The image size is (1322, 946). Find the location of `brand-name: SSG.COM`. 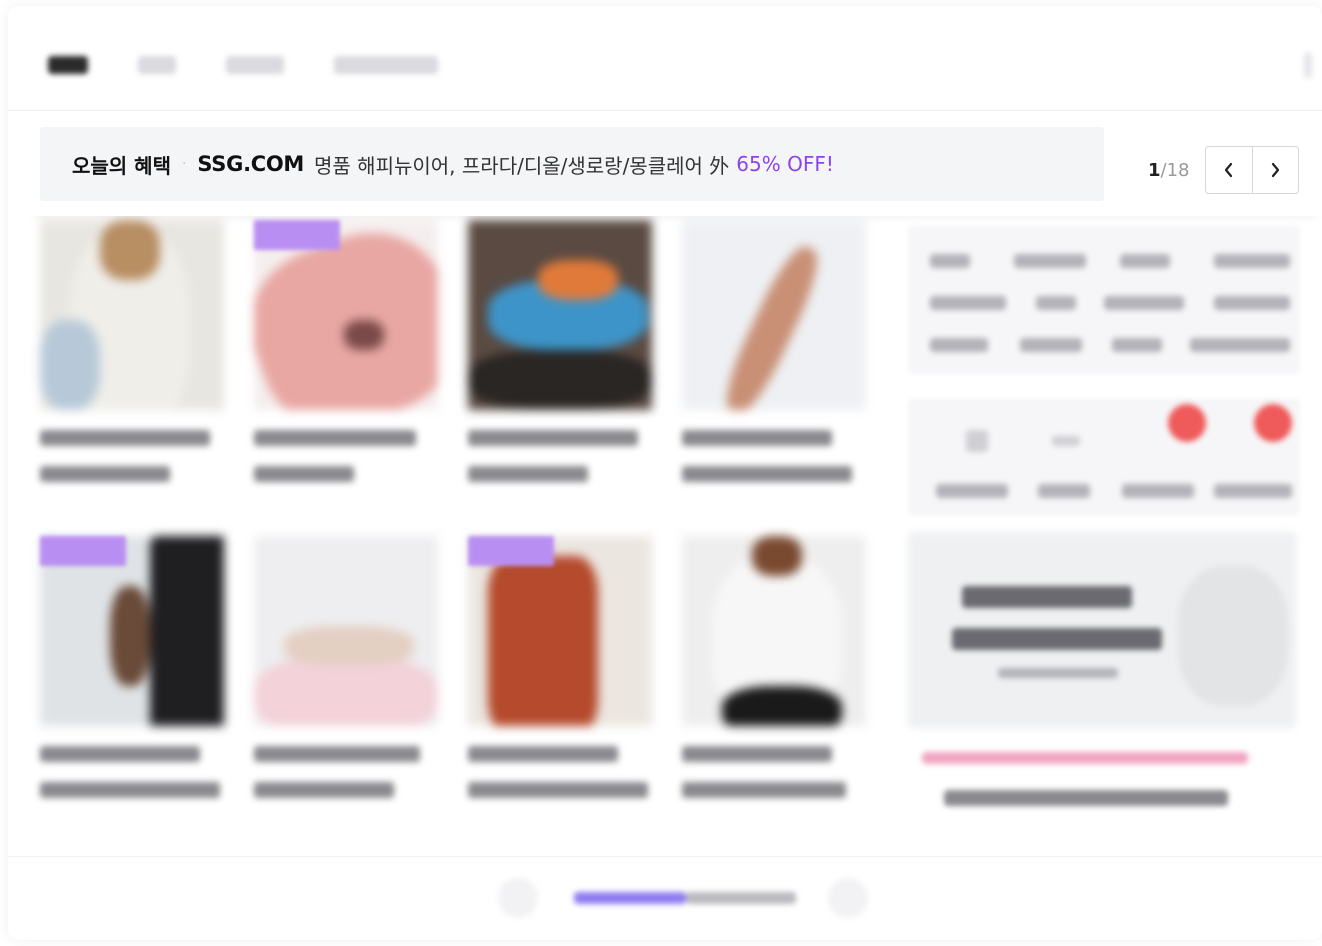

brand-name: SSG.COM is located at coordinates (251, 164).